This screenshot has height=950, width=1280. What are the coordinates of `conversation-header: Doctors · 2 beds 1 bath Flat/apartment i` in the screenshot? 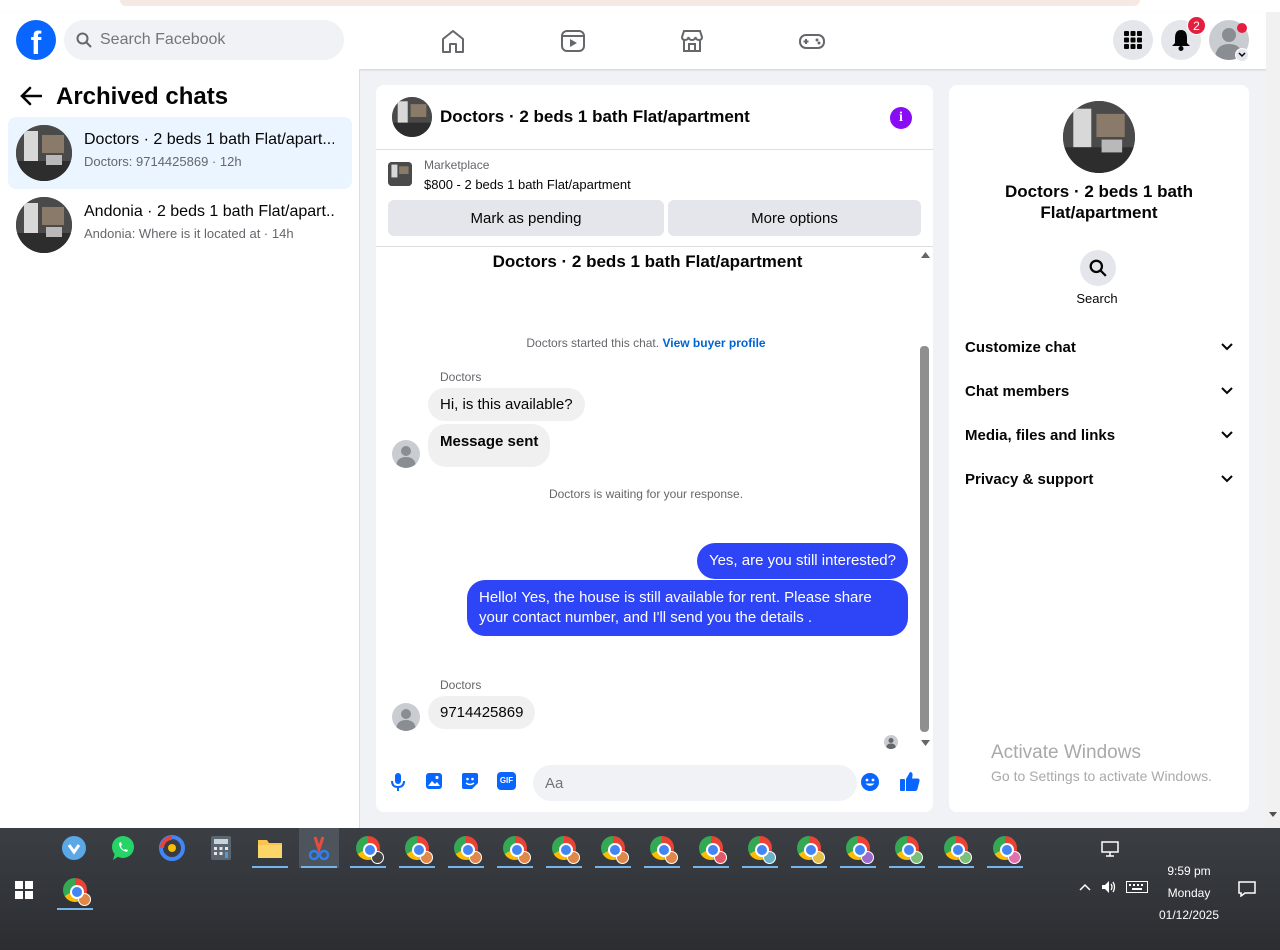 It's located at (654, 117).